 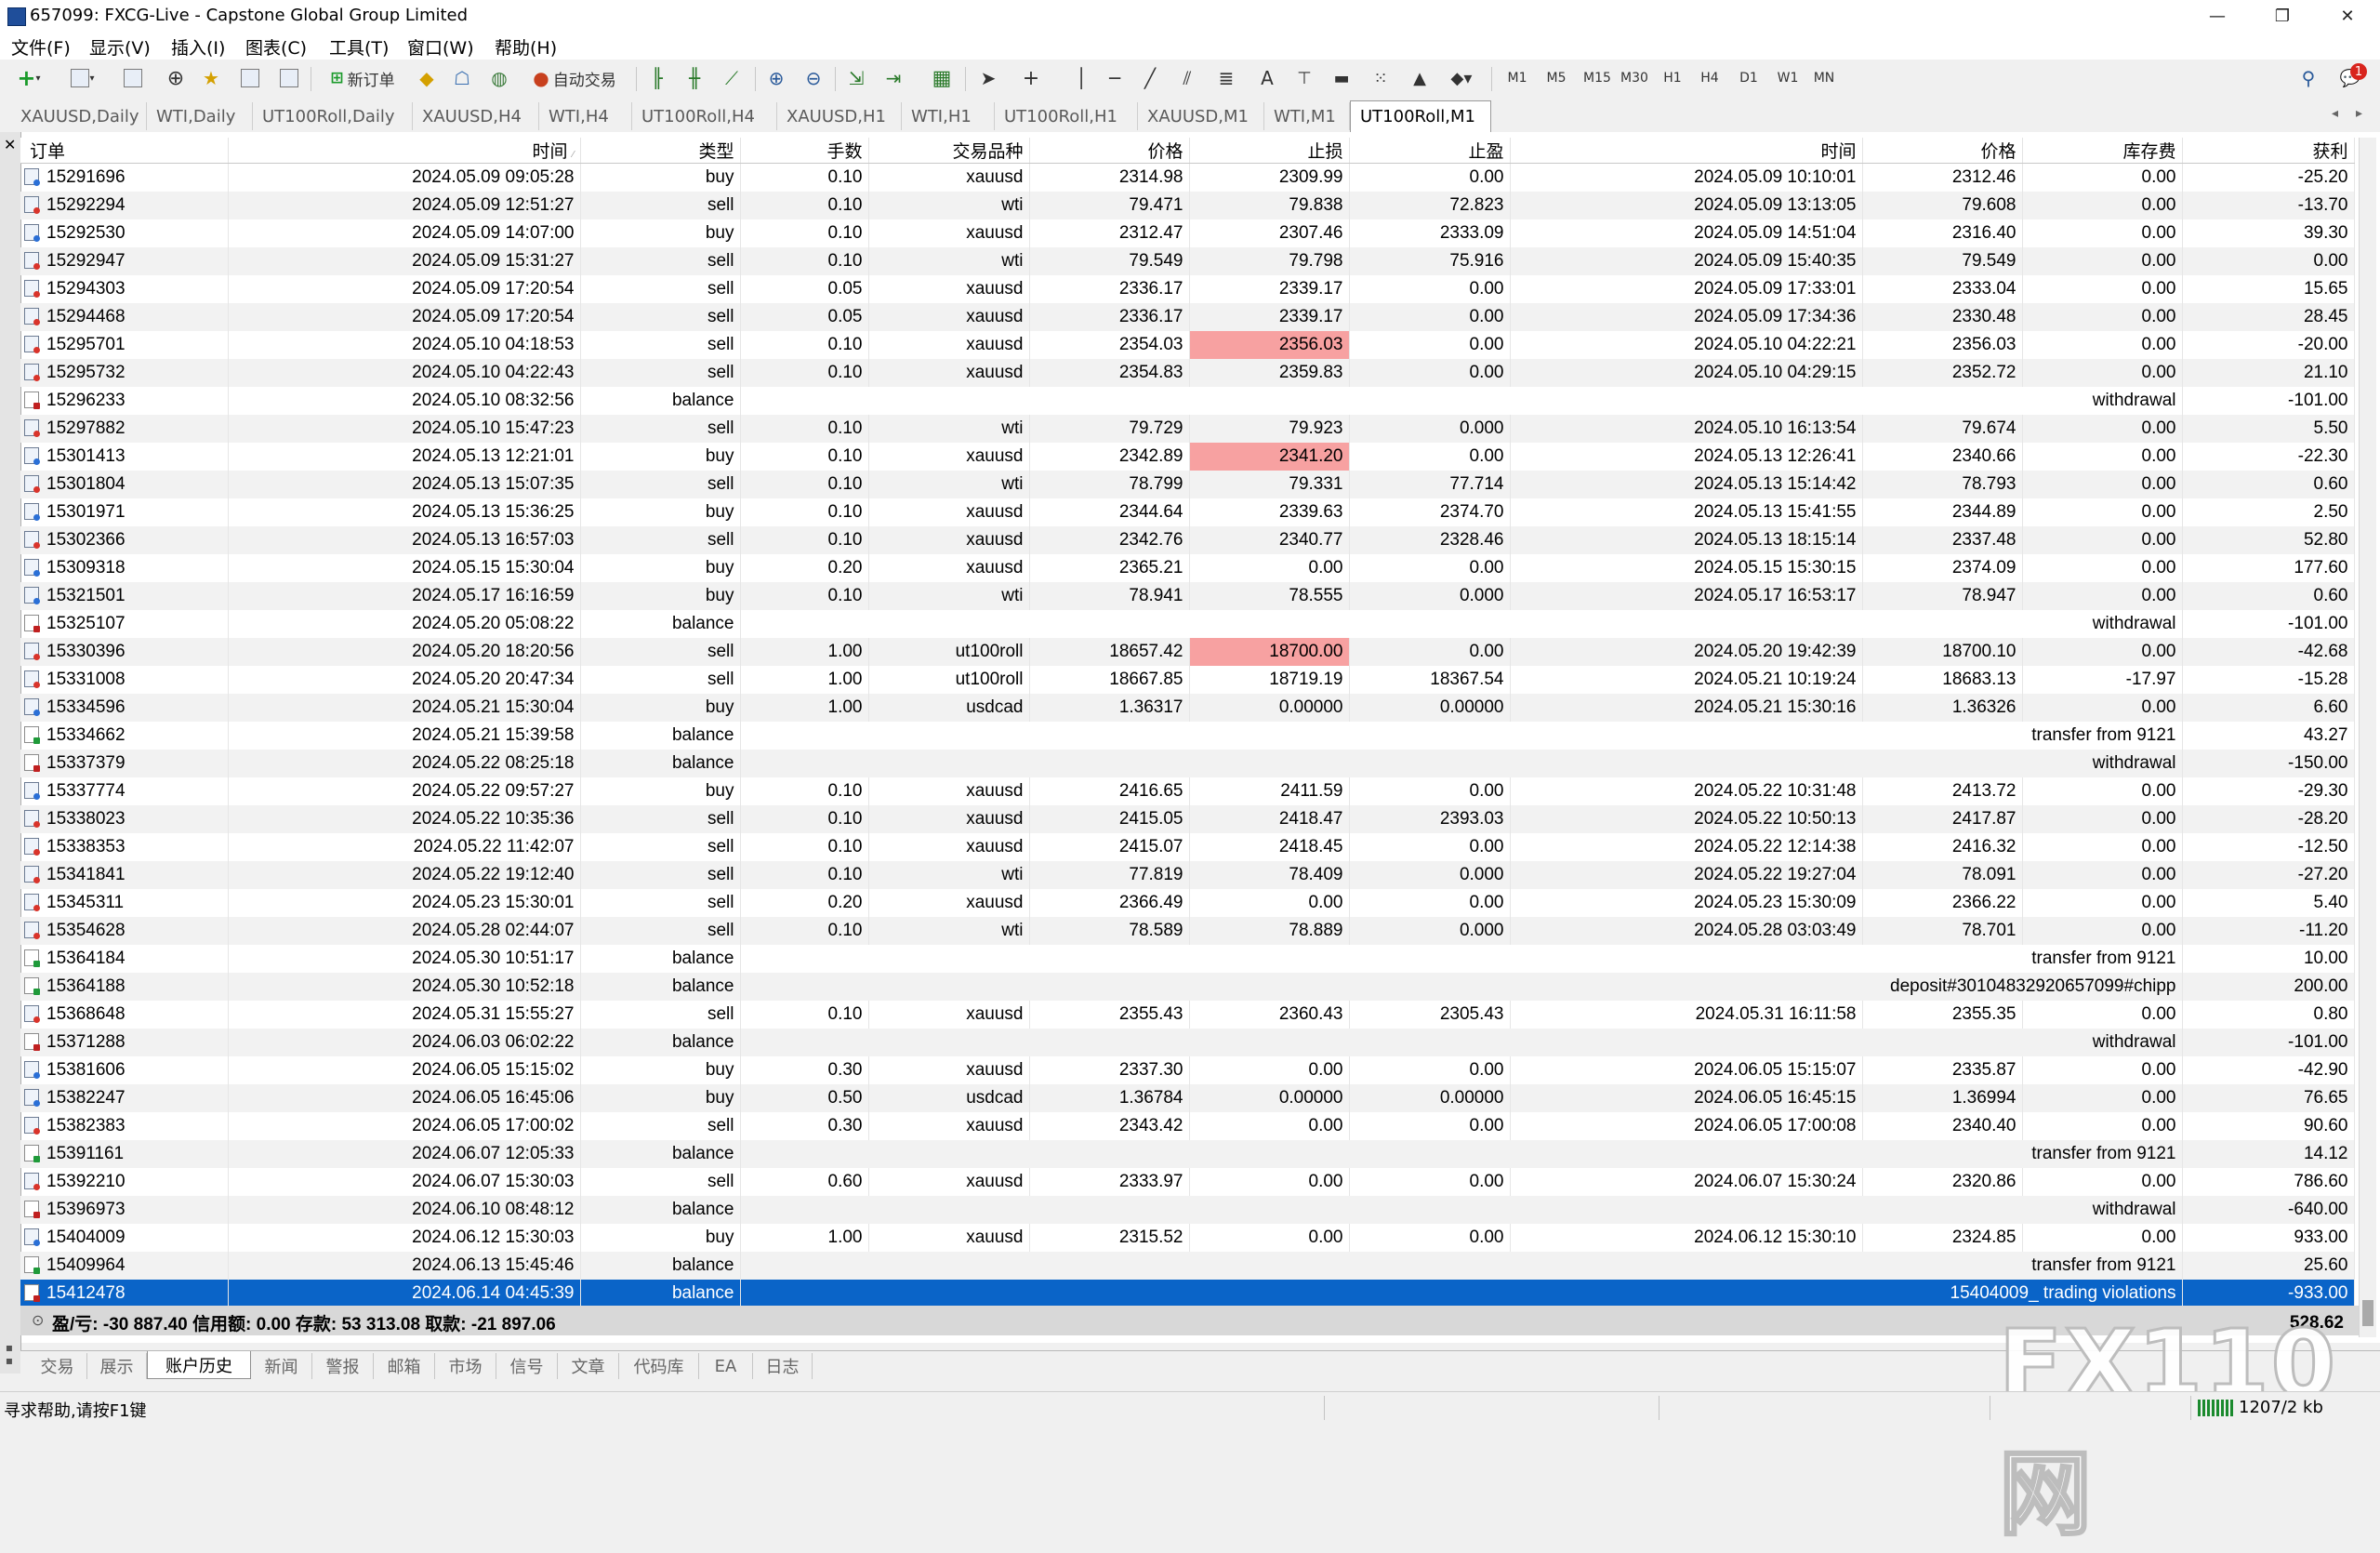 What do you see at coordinates (1597, 78) in the screenshot?
I see `timeframe-m15: M15` at bounding box center [1597, 78].